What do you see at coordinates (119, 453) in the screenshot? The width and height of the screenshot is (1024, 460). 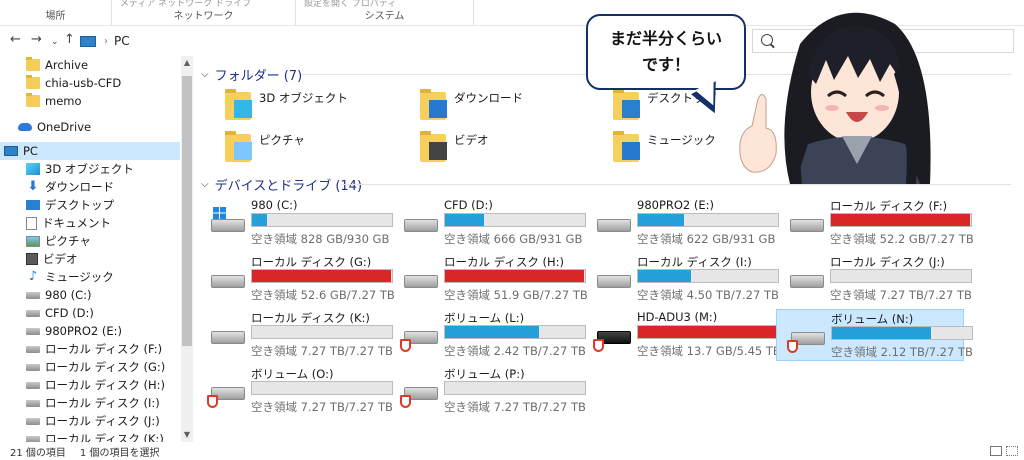 I see `selection-count: 1 個の項目を選択` at bounding box center [119, 453].